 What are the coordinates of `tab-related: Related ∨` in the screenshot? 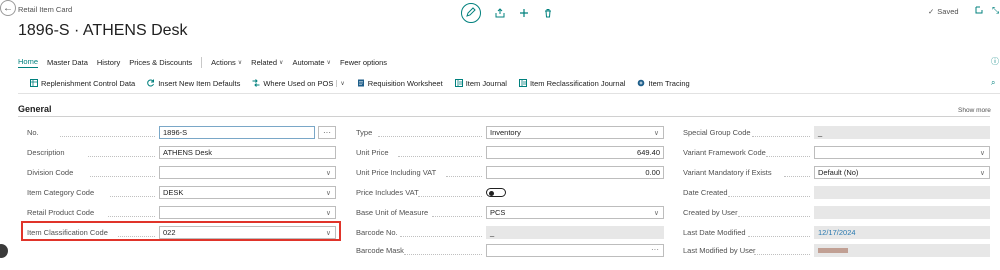 It's located at (267, 62).